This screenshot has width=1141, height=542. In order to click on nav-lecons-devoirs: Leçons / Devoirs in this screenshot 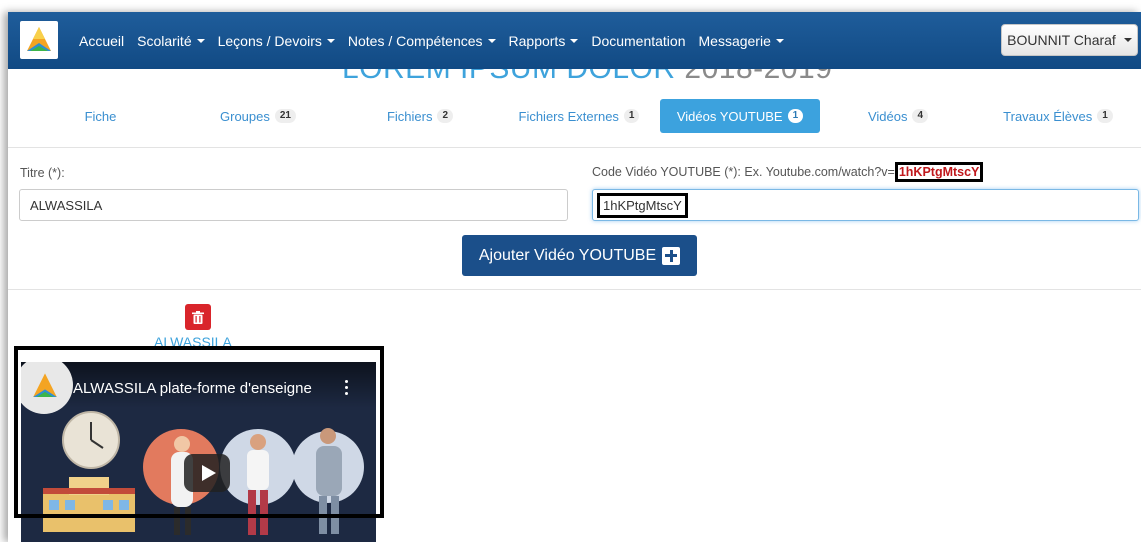, I will do `click(276, 41)`.